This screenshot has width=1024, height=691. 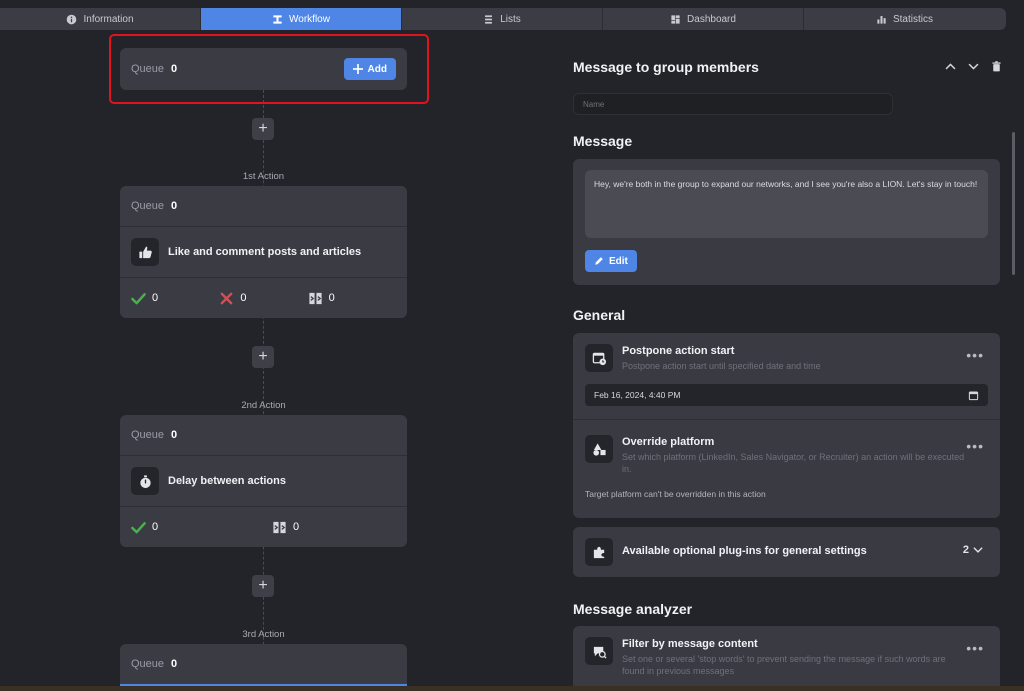 What do you see at coordinates (263, 666) in the screenshot?
I see `action-card-3: Queue 0` at bounding box center [263, 666].